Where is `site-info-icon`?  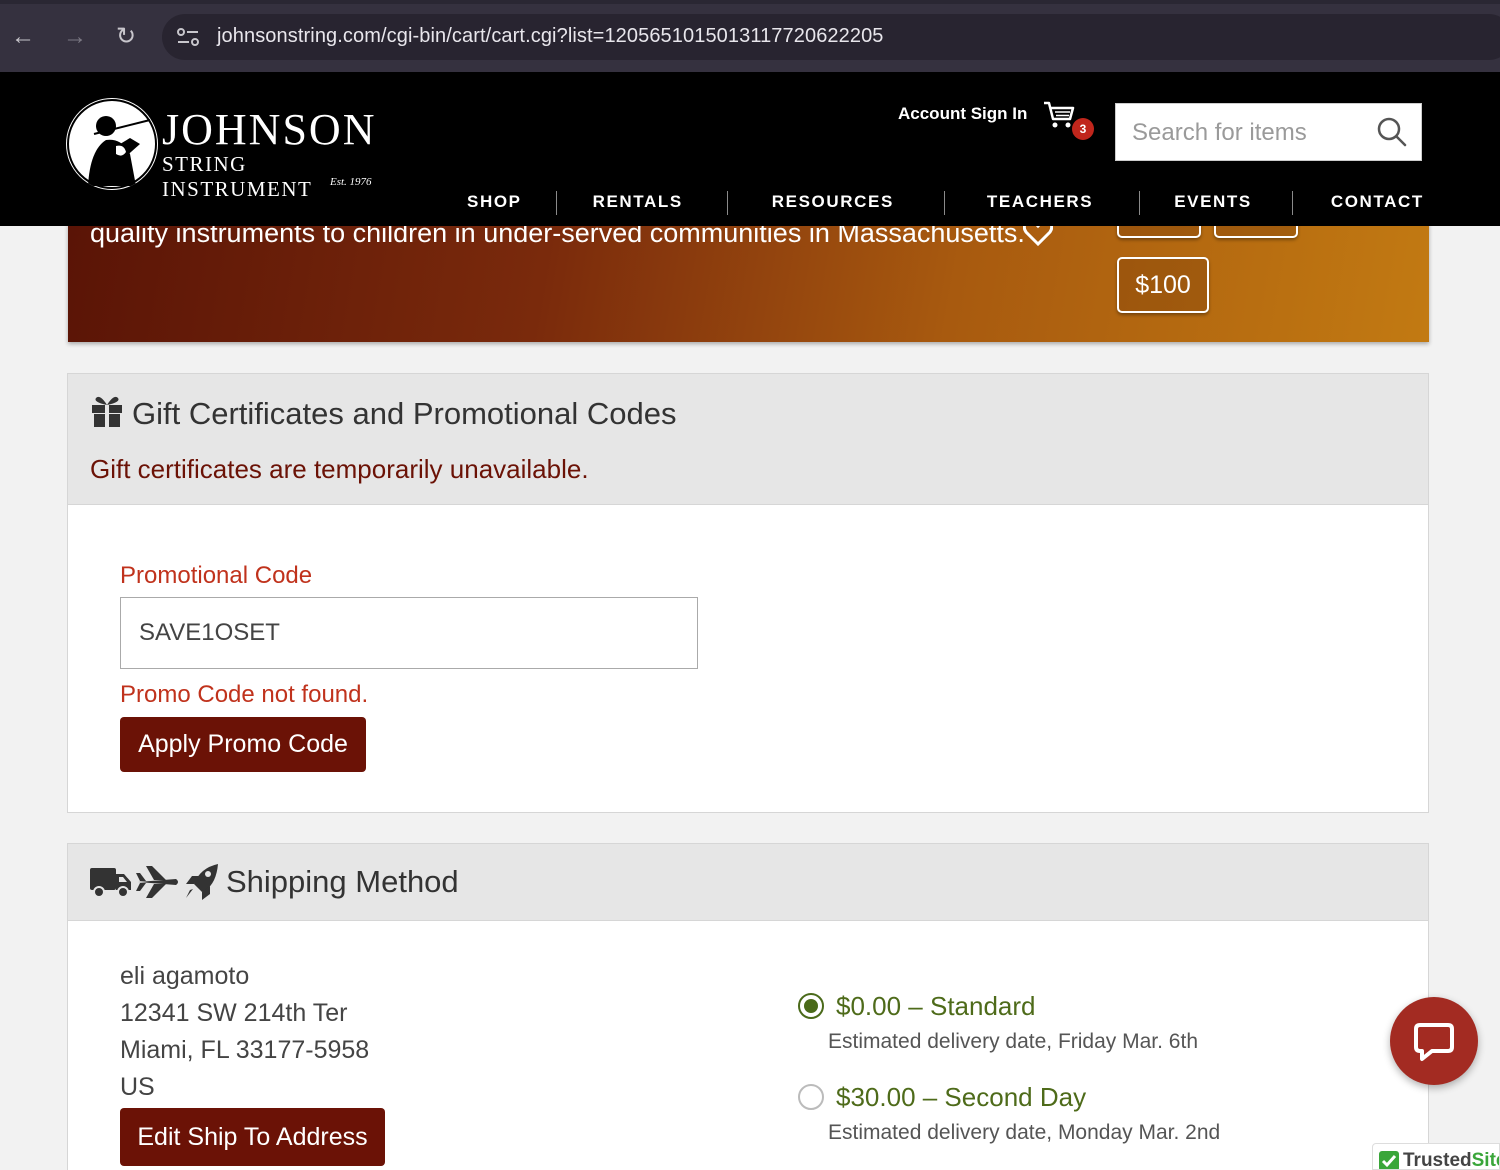
site-info-icon is located at coordinates (188, 37).